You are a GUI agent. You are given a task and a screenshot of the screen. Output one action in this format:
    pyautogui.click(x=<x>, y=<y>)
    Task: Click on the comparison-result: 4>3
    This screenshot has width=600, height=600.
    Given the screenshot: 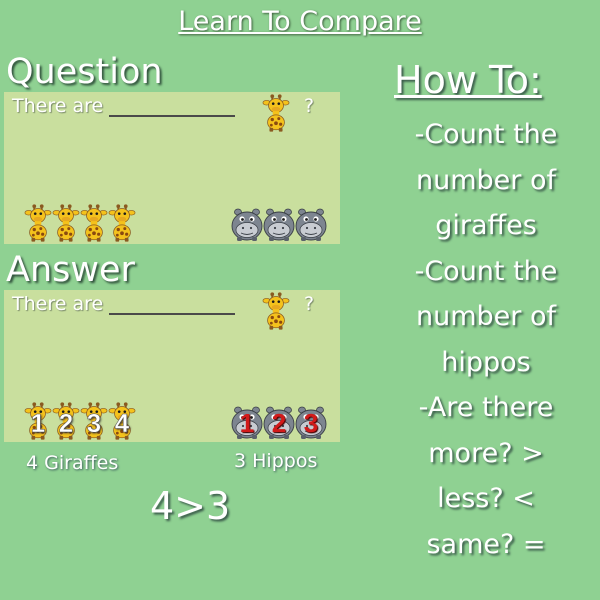 What is the action you would take?
    pyautogui.click(x=190, y=506)
    